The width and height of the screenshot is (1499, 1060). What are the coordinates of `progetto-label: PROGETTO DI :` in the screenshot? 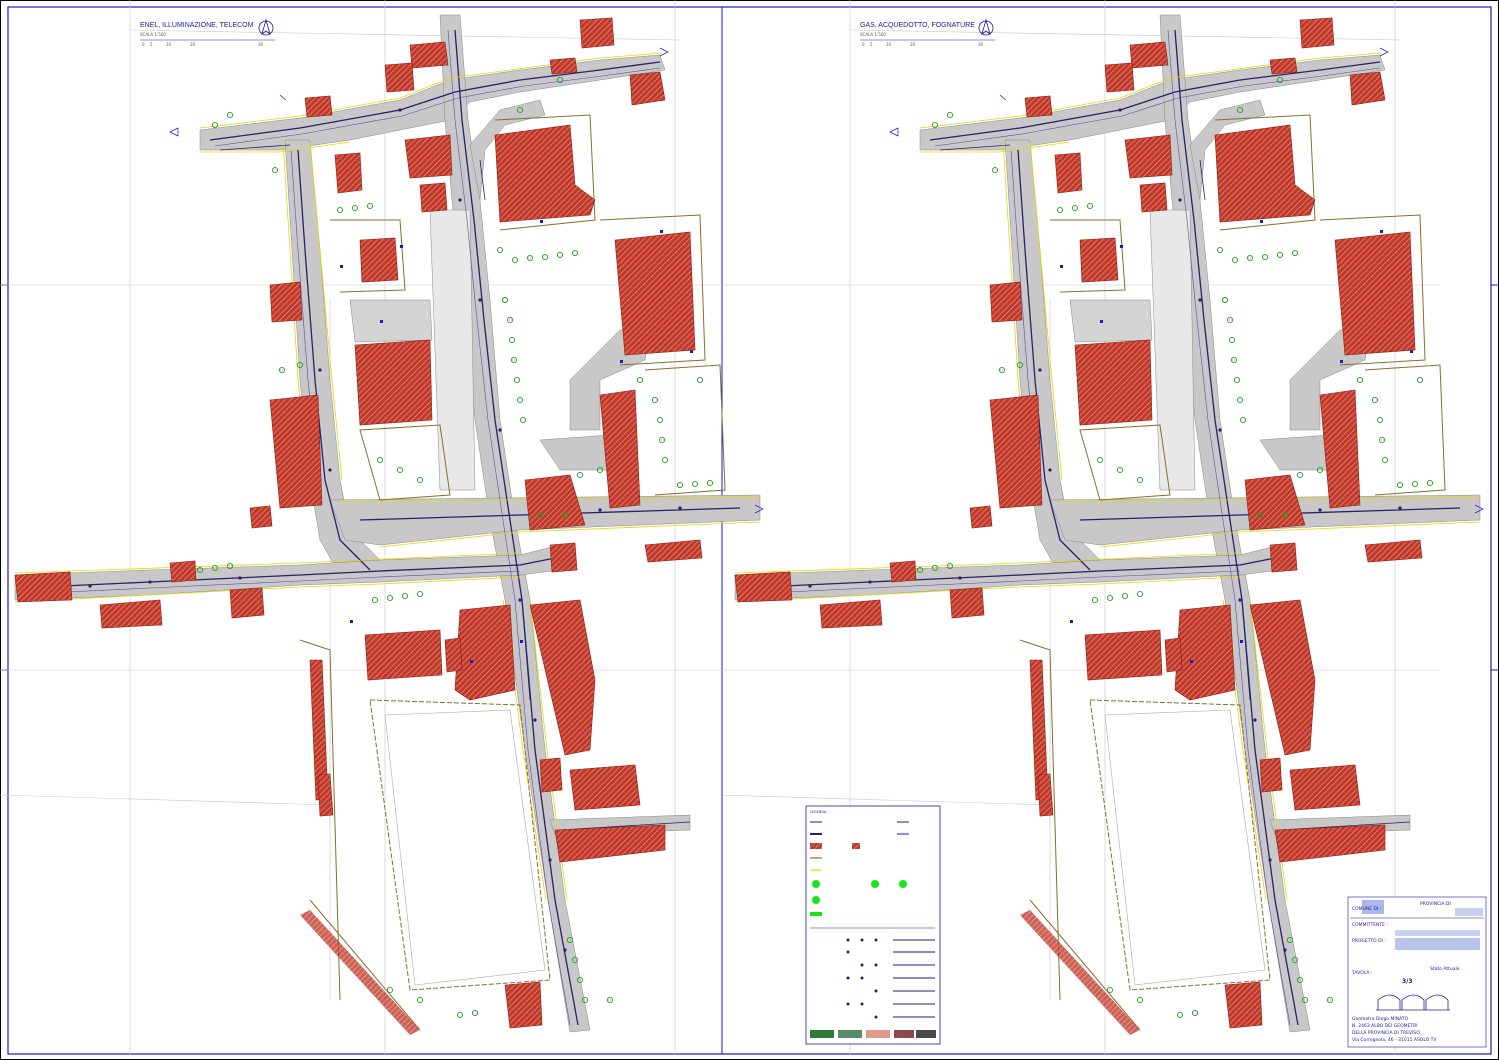 It's located at (1369, 941).